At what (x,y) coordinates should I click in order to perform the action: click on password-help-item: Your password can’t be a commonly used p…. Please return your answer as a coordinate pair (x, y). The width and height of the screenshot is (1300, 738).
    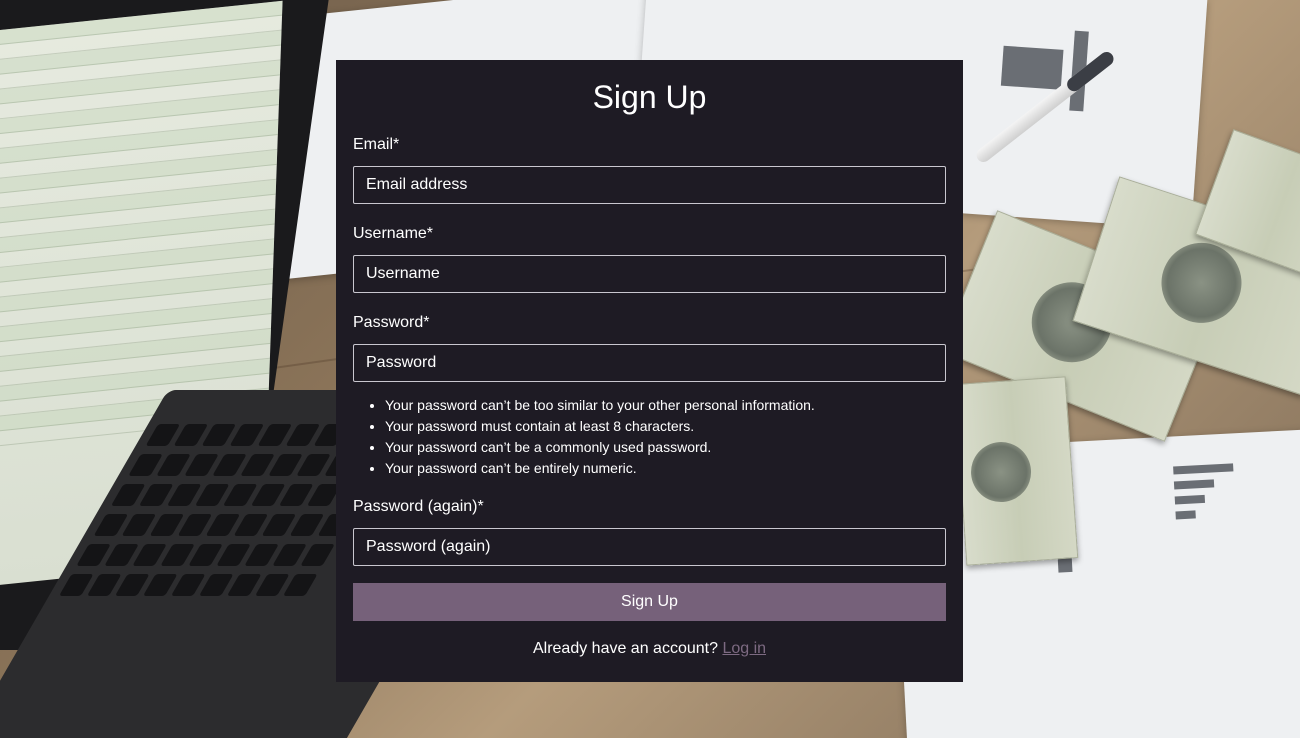
    Looking at the image, I should click on (665, 447).